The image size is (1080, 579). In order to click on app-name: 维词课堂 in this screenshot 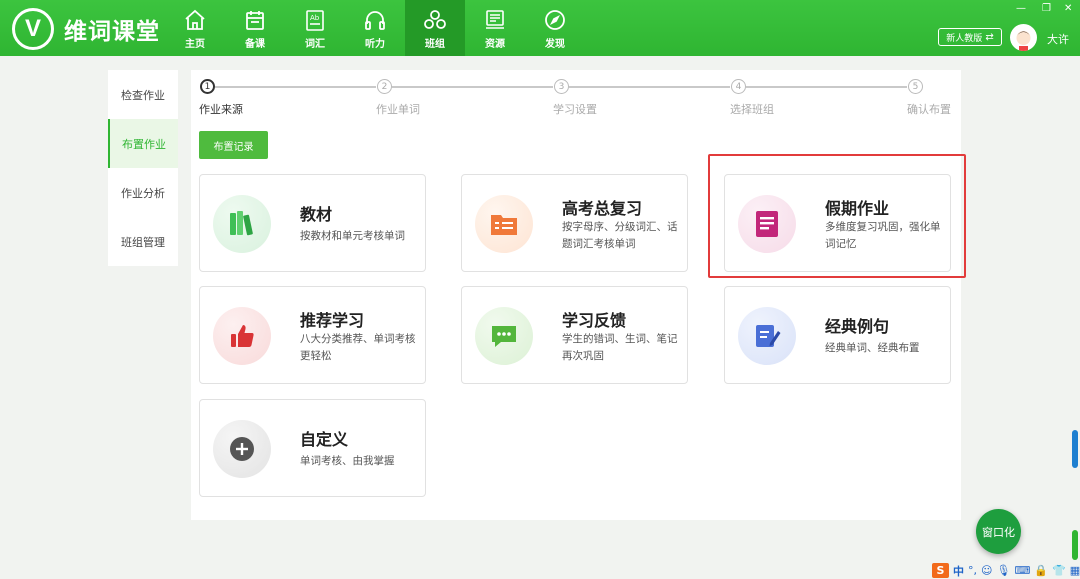, I will do `click(112, 32)`.